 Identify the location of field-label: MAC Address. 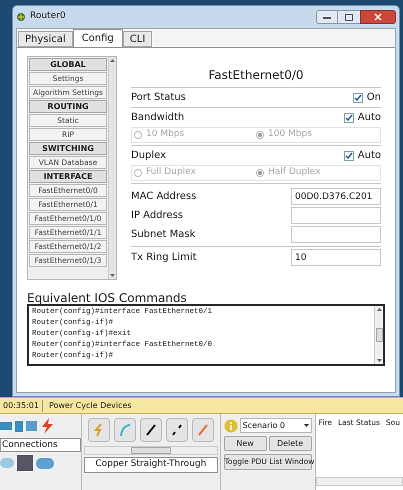
(163, 197).